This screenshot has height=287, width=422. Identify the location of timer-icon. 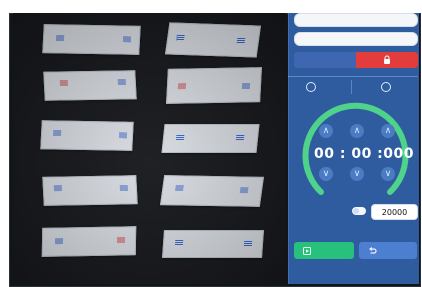
(386, 87).